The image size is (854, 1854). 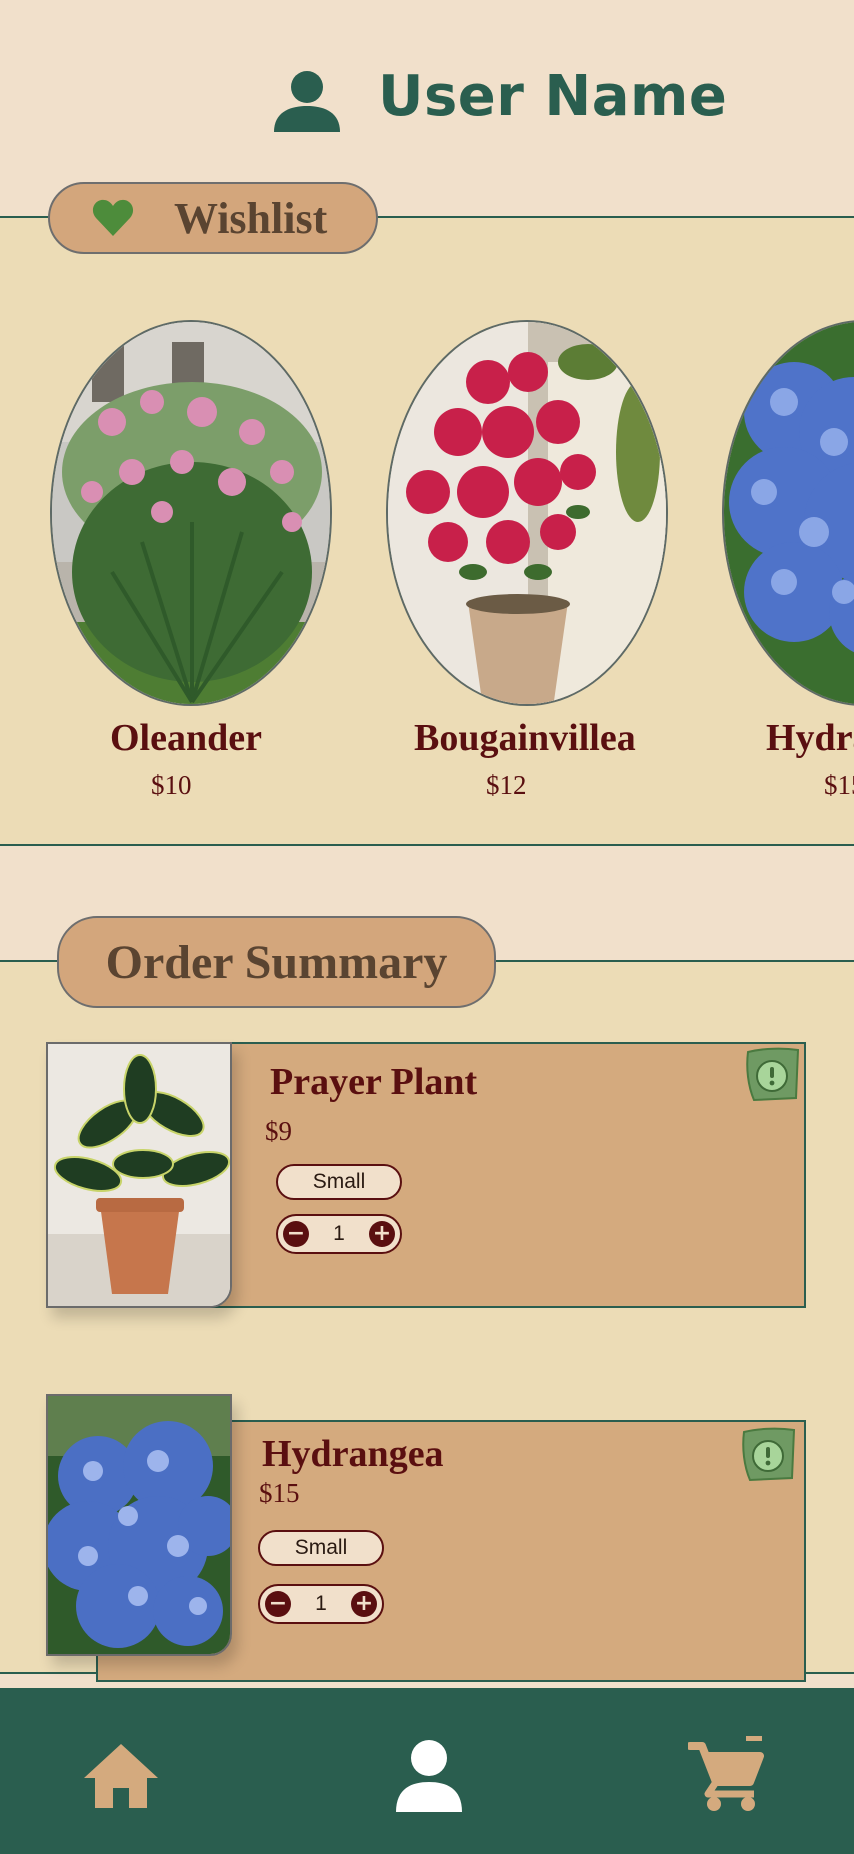 What do you see at coordinates (113, 217) in the screenshot?
I see `heart-icon` at bounding box center [113, 217].